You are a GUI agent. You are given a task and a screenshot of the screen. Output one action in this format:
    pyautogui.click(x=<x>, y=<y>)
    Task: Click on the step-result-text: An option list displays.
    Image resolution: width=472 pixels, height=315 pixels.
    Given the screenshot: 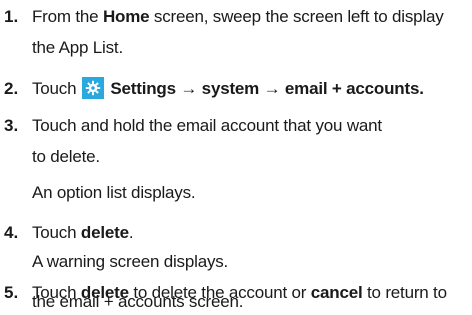 What is the action you would take?
    pyautogui.click(x=114, y=192)
    